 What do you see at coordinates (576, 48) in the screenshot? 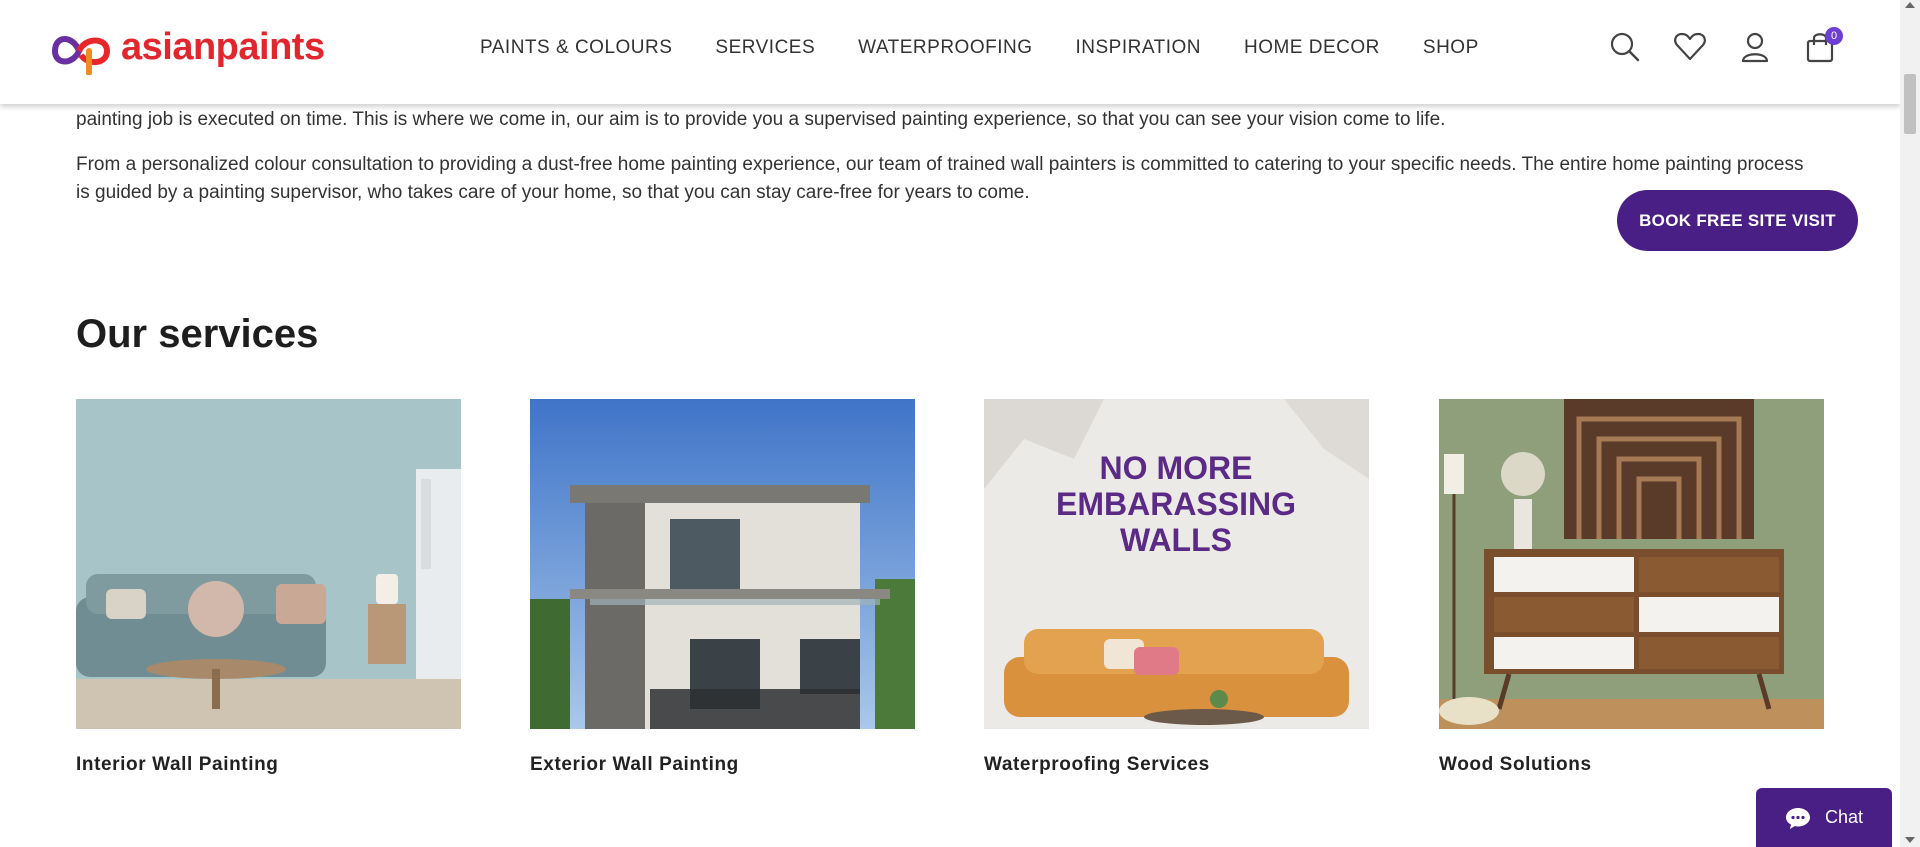
I see `nav-item-paints-colours: PAINTS & COLOURS` at bounding box center [576, 48].